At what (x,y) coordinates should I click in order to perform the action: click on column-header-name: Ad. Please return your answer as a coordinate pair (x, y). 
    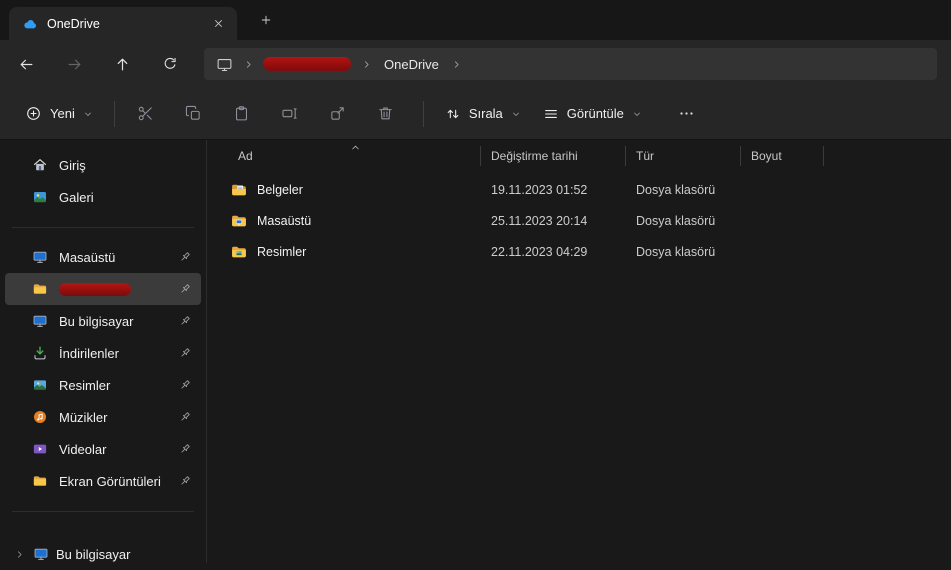
    Looking at the image, I should click on (344, 156).